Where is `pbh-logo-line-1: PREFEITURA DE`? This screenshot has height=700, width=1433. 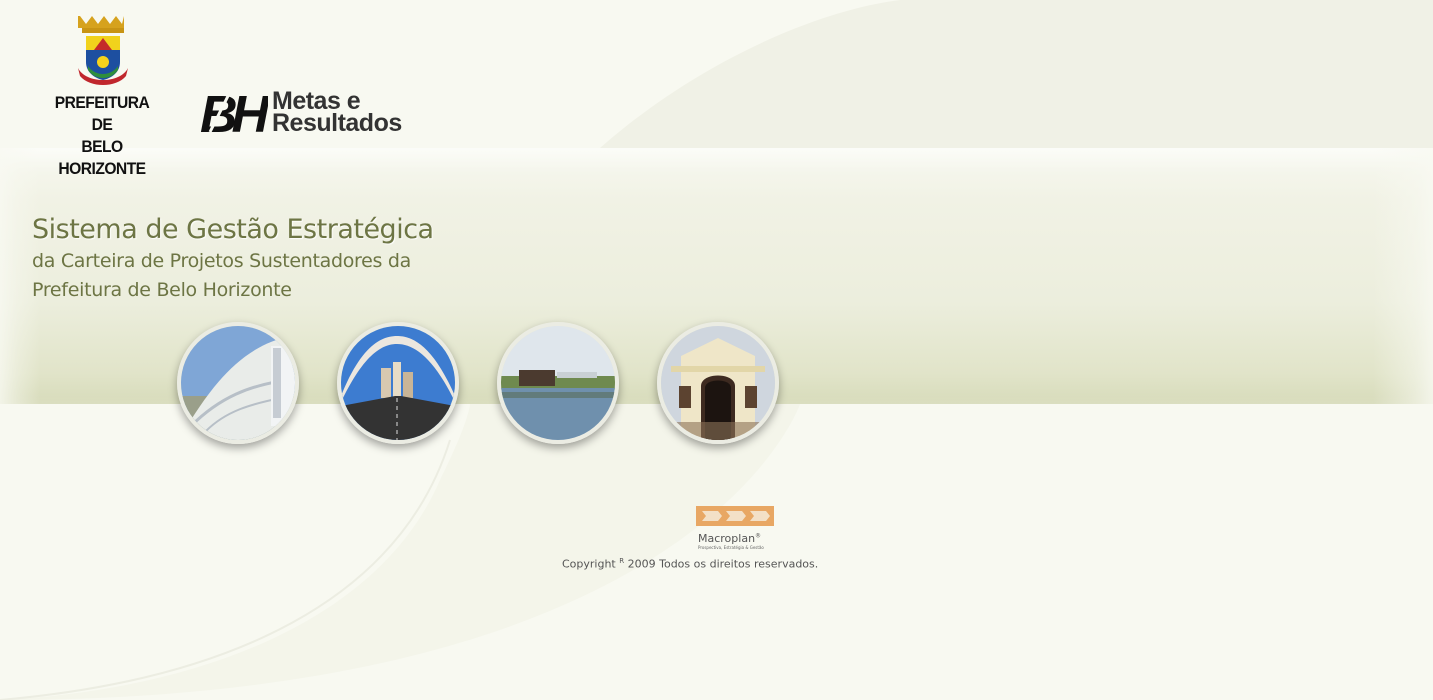
pbh-logo-line-1: PREFEITURA DE is located at coordinates (102, 113).